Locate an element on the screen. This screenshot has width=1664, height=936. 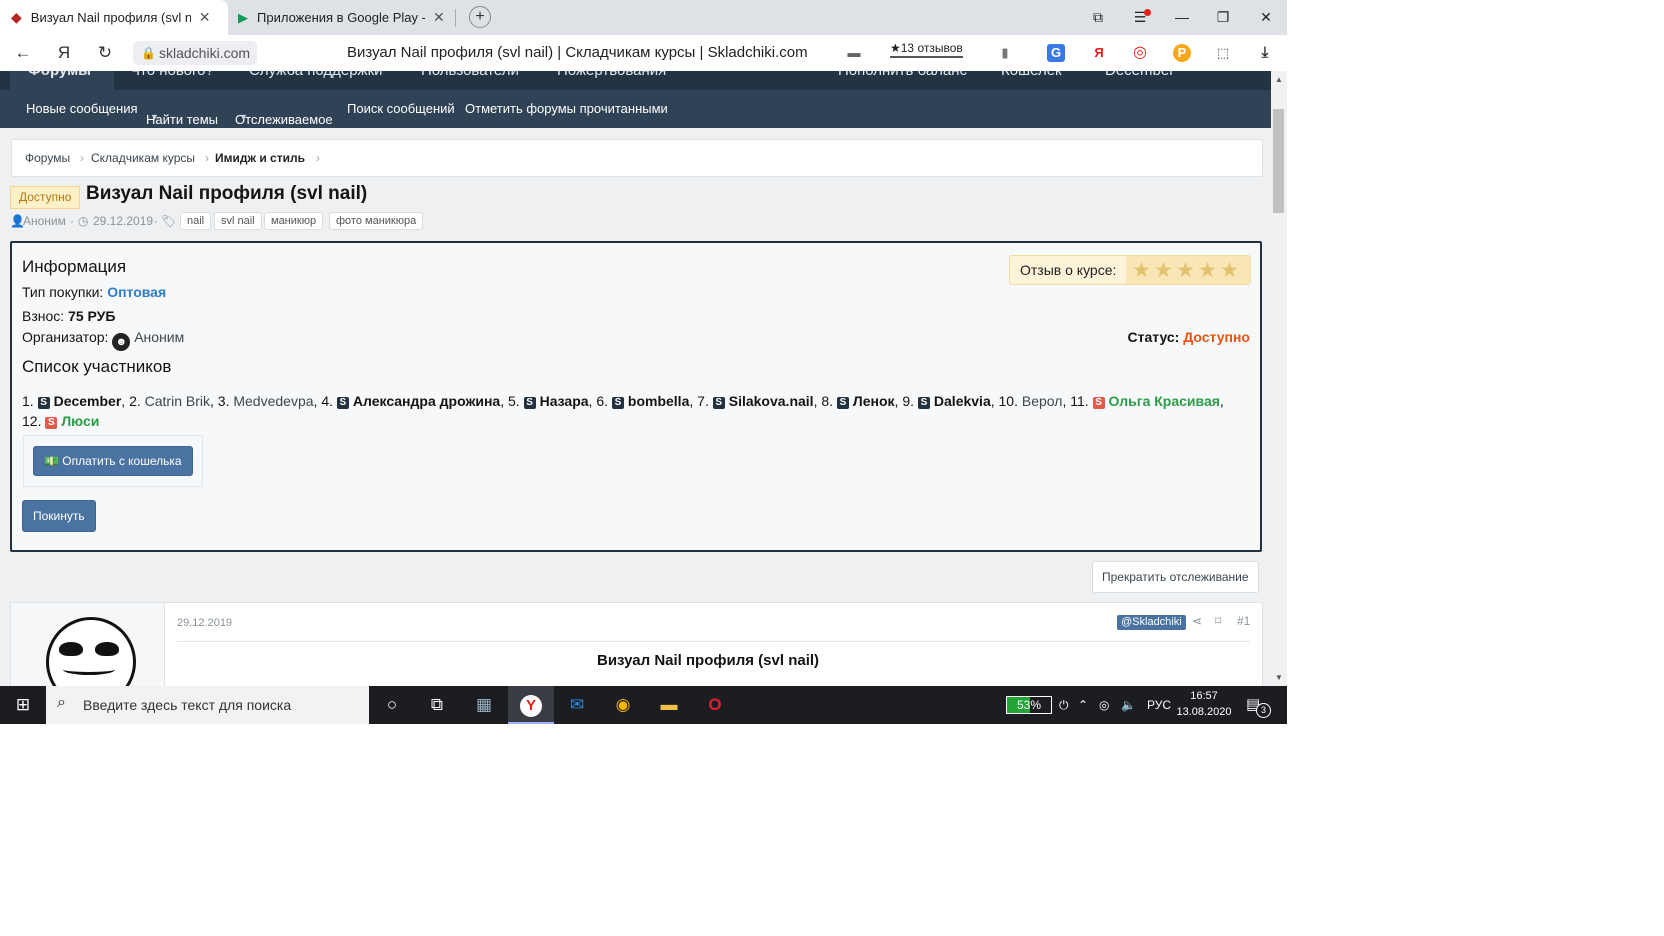
battery-percent: 53% is located at coordinates (1029, 705).